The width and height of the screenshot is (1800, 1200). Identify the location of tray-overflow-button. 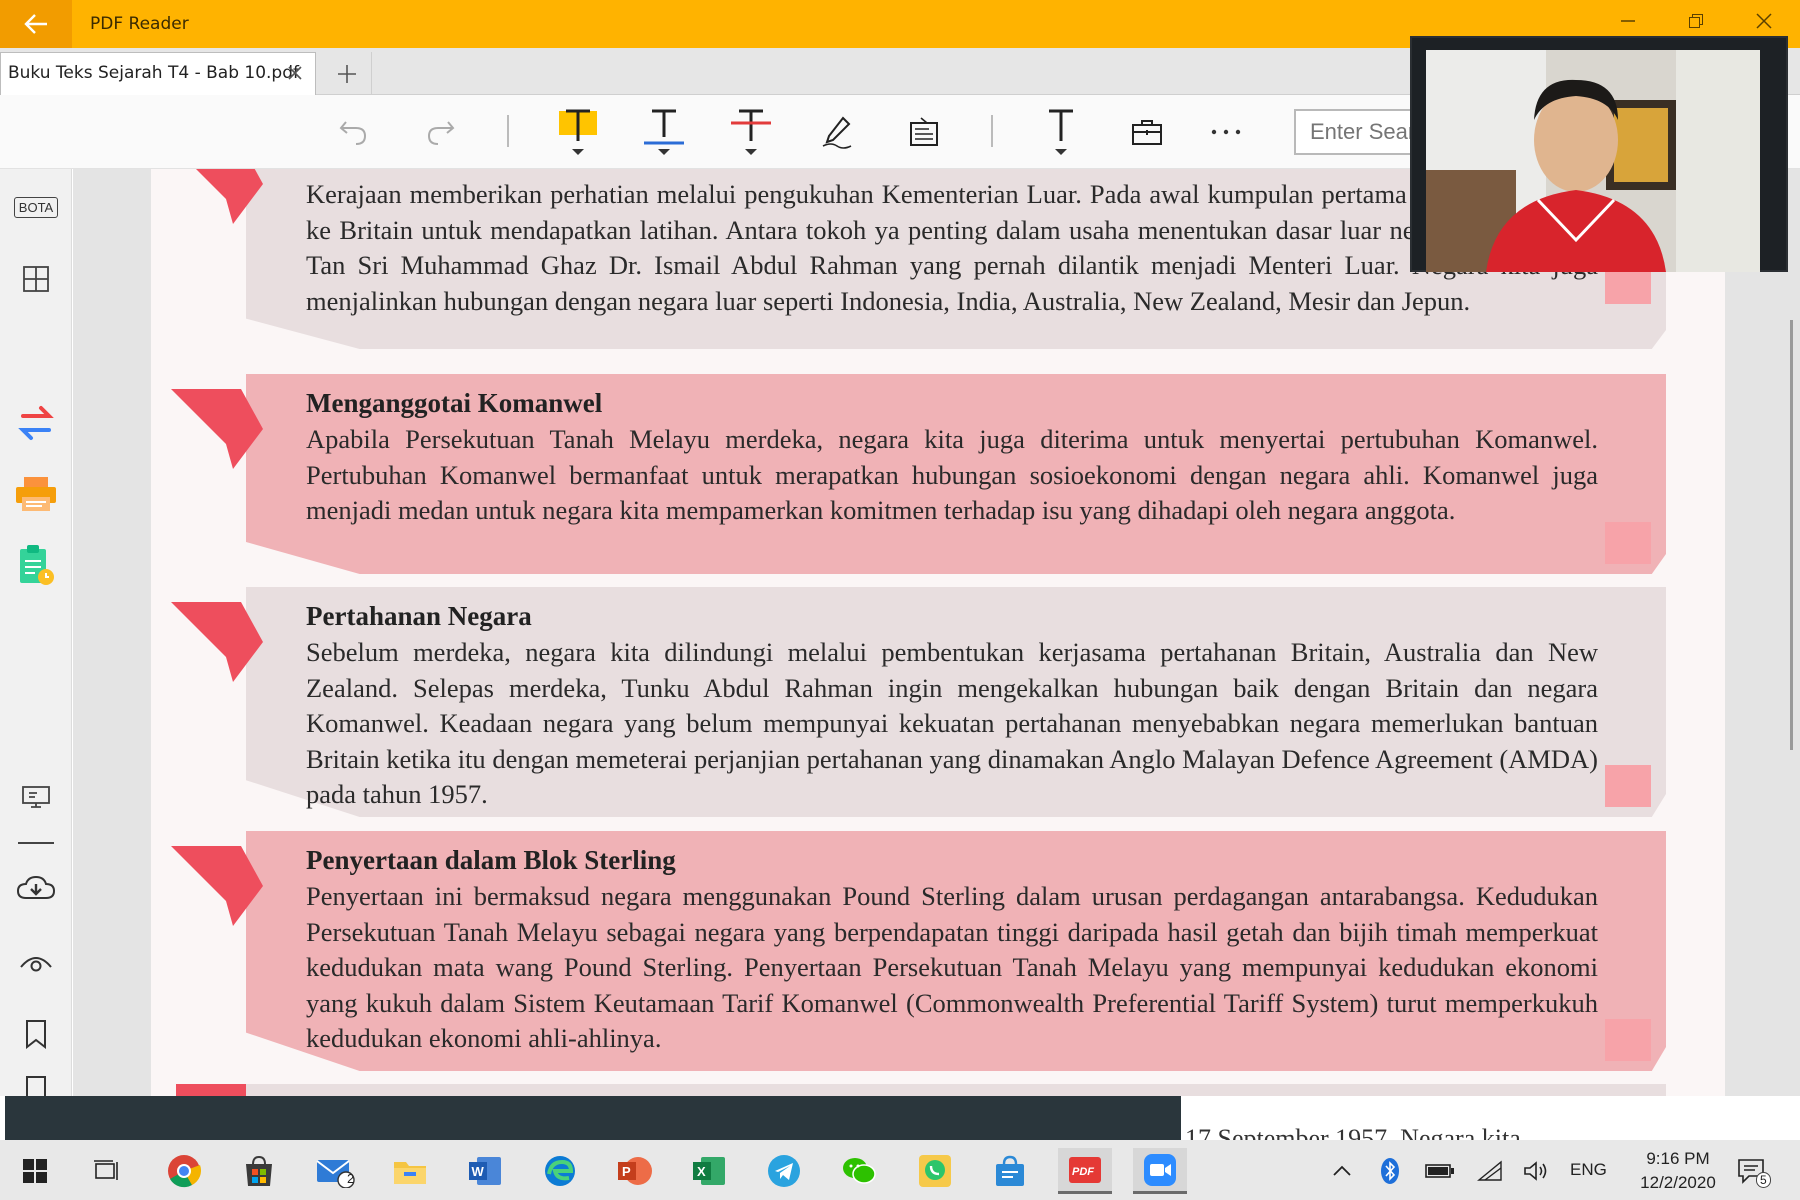
(1342, 1171).